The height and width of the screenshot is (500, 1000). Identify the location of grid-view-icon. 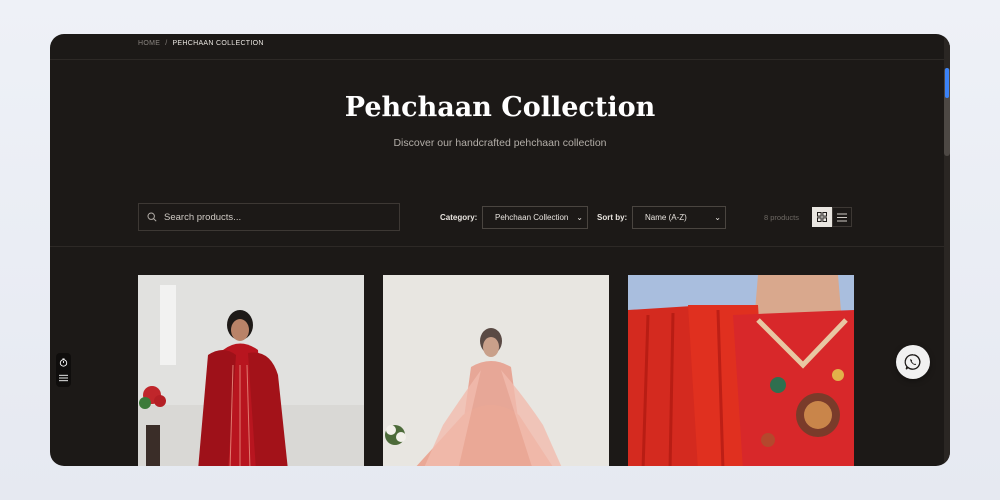
(822, 217).